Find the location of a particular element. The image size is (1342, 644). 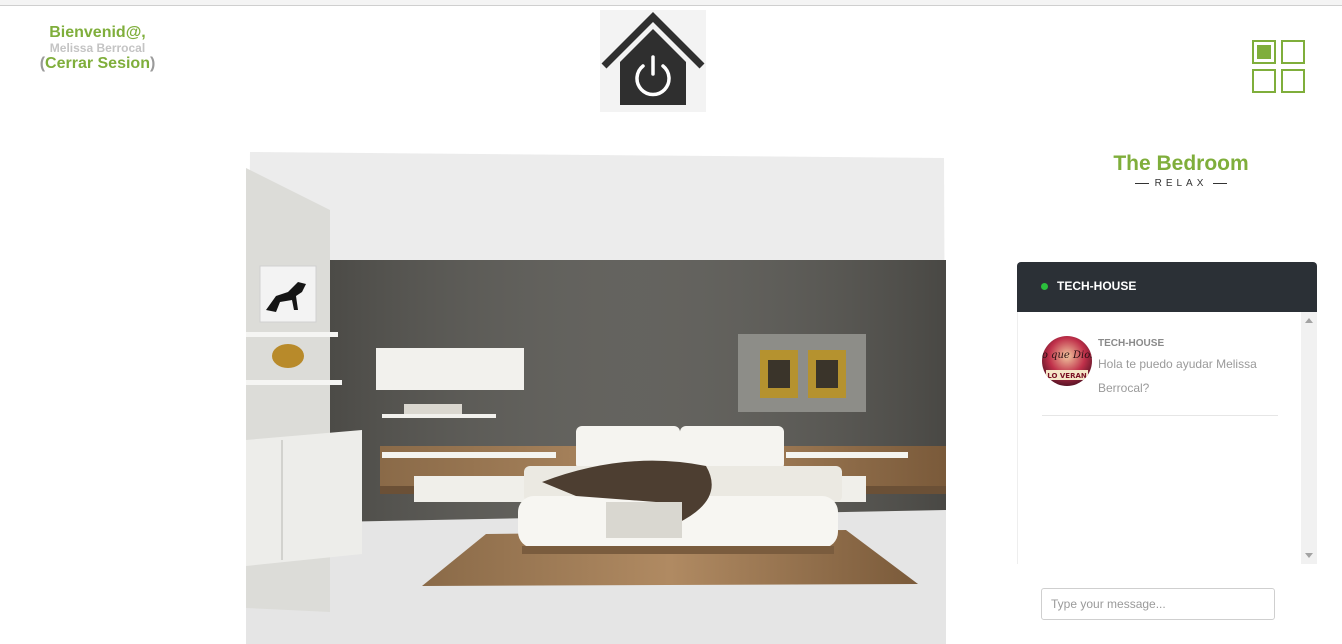

scroll-thumb is located at coordinates (1309, 437).